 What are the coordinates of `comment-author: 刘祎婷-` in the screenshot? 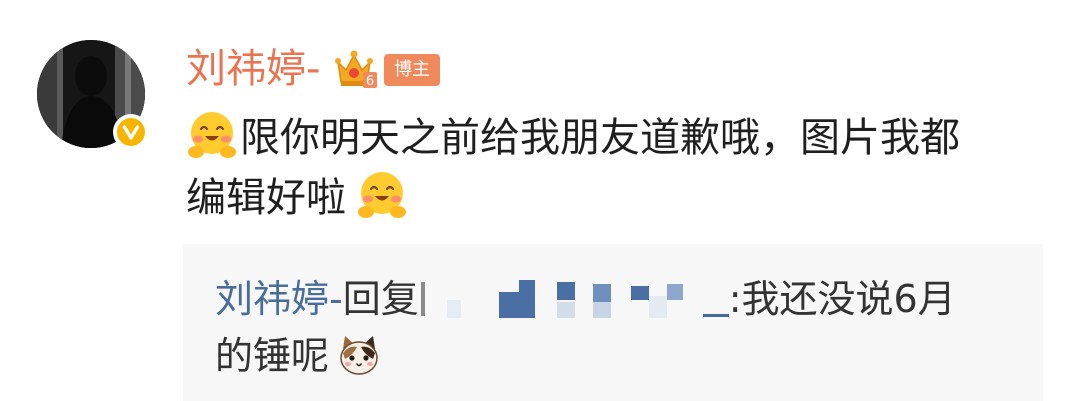 It's located at (253, 69).